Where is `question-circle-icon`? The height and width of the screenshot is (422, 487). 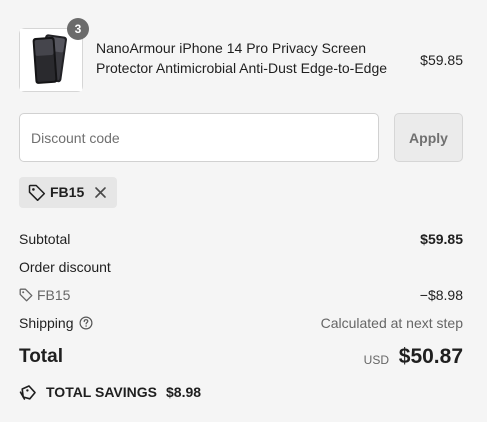
question-circle-icon is located at coordinates (85, 325).